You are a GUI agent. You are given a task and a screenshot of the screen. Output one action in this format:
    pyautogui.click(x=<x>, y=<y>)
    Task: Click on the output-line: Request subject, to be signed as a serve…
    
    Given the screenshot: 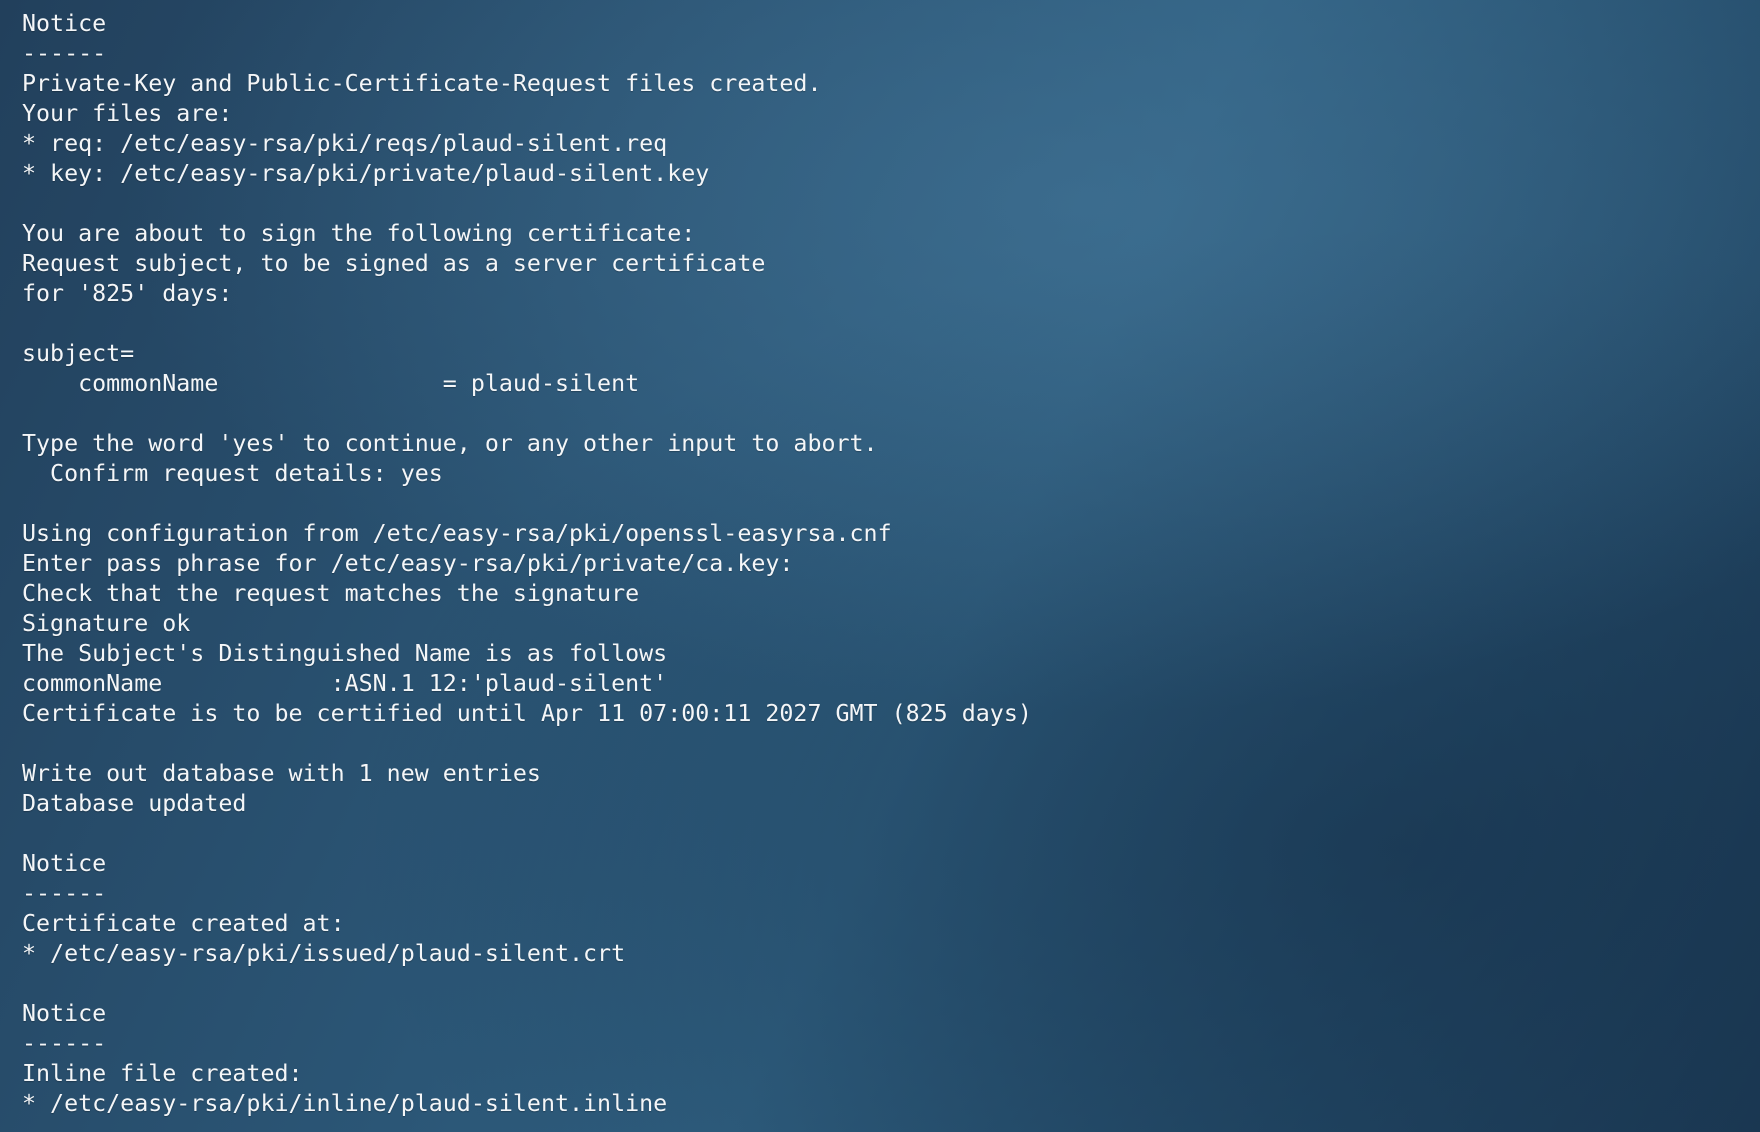 What is the action you would take?
    pyautogui.click(x=394, y=263)
    